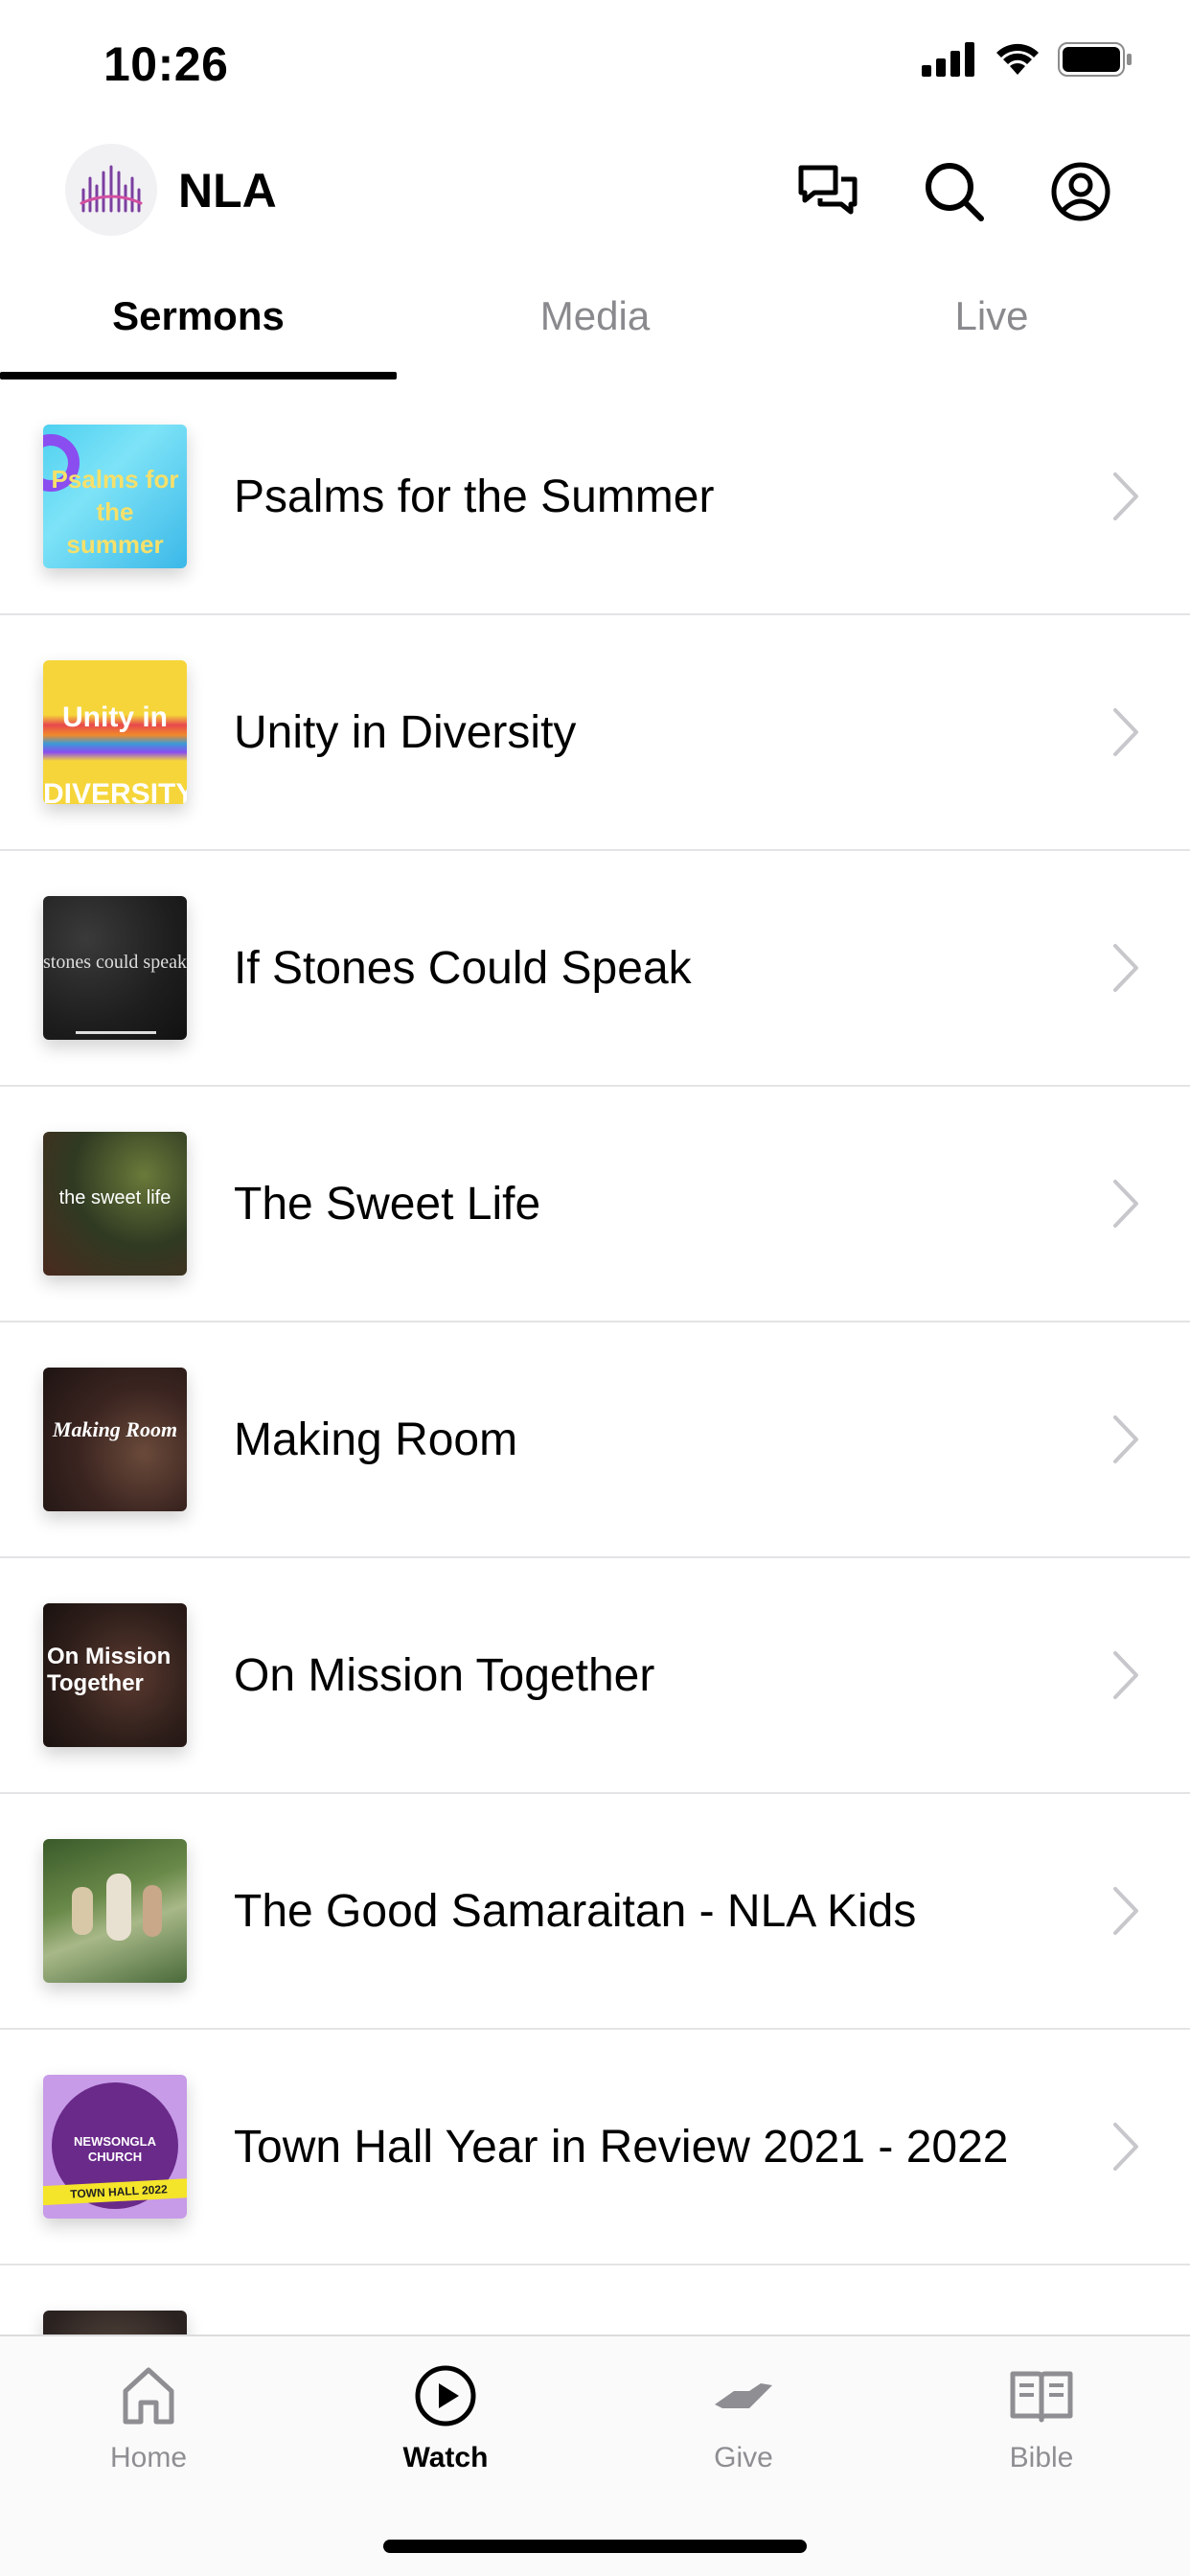  I want to click on bible-icon, so click(1041, 2397).